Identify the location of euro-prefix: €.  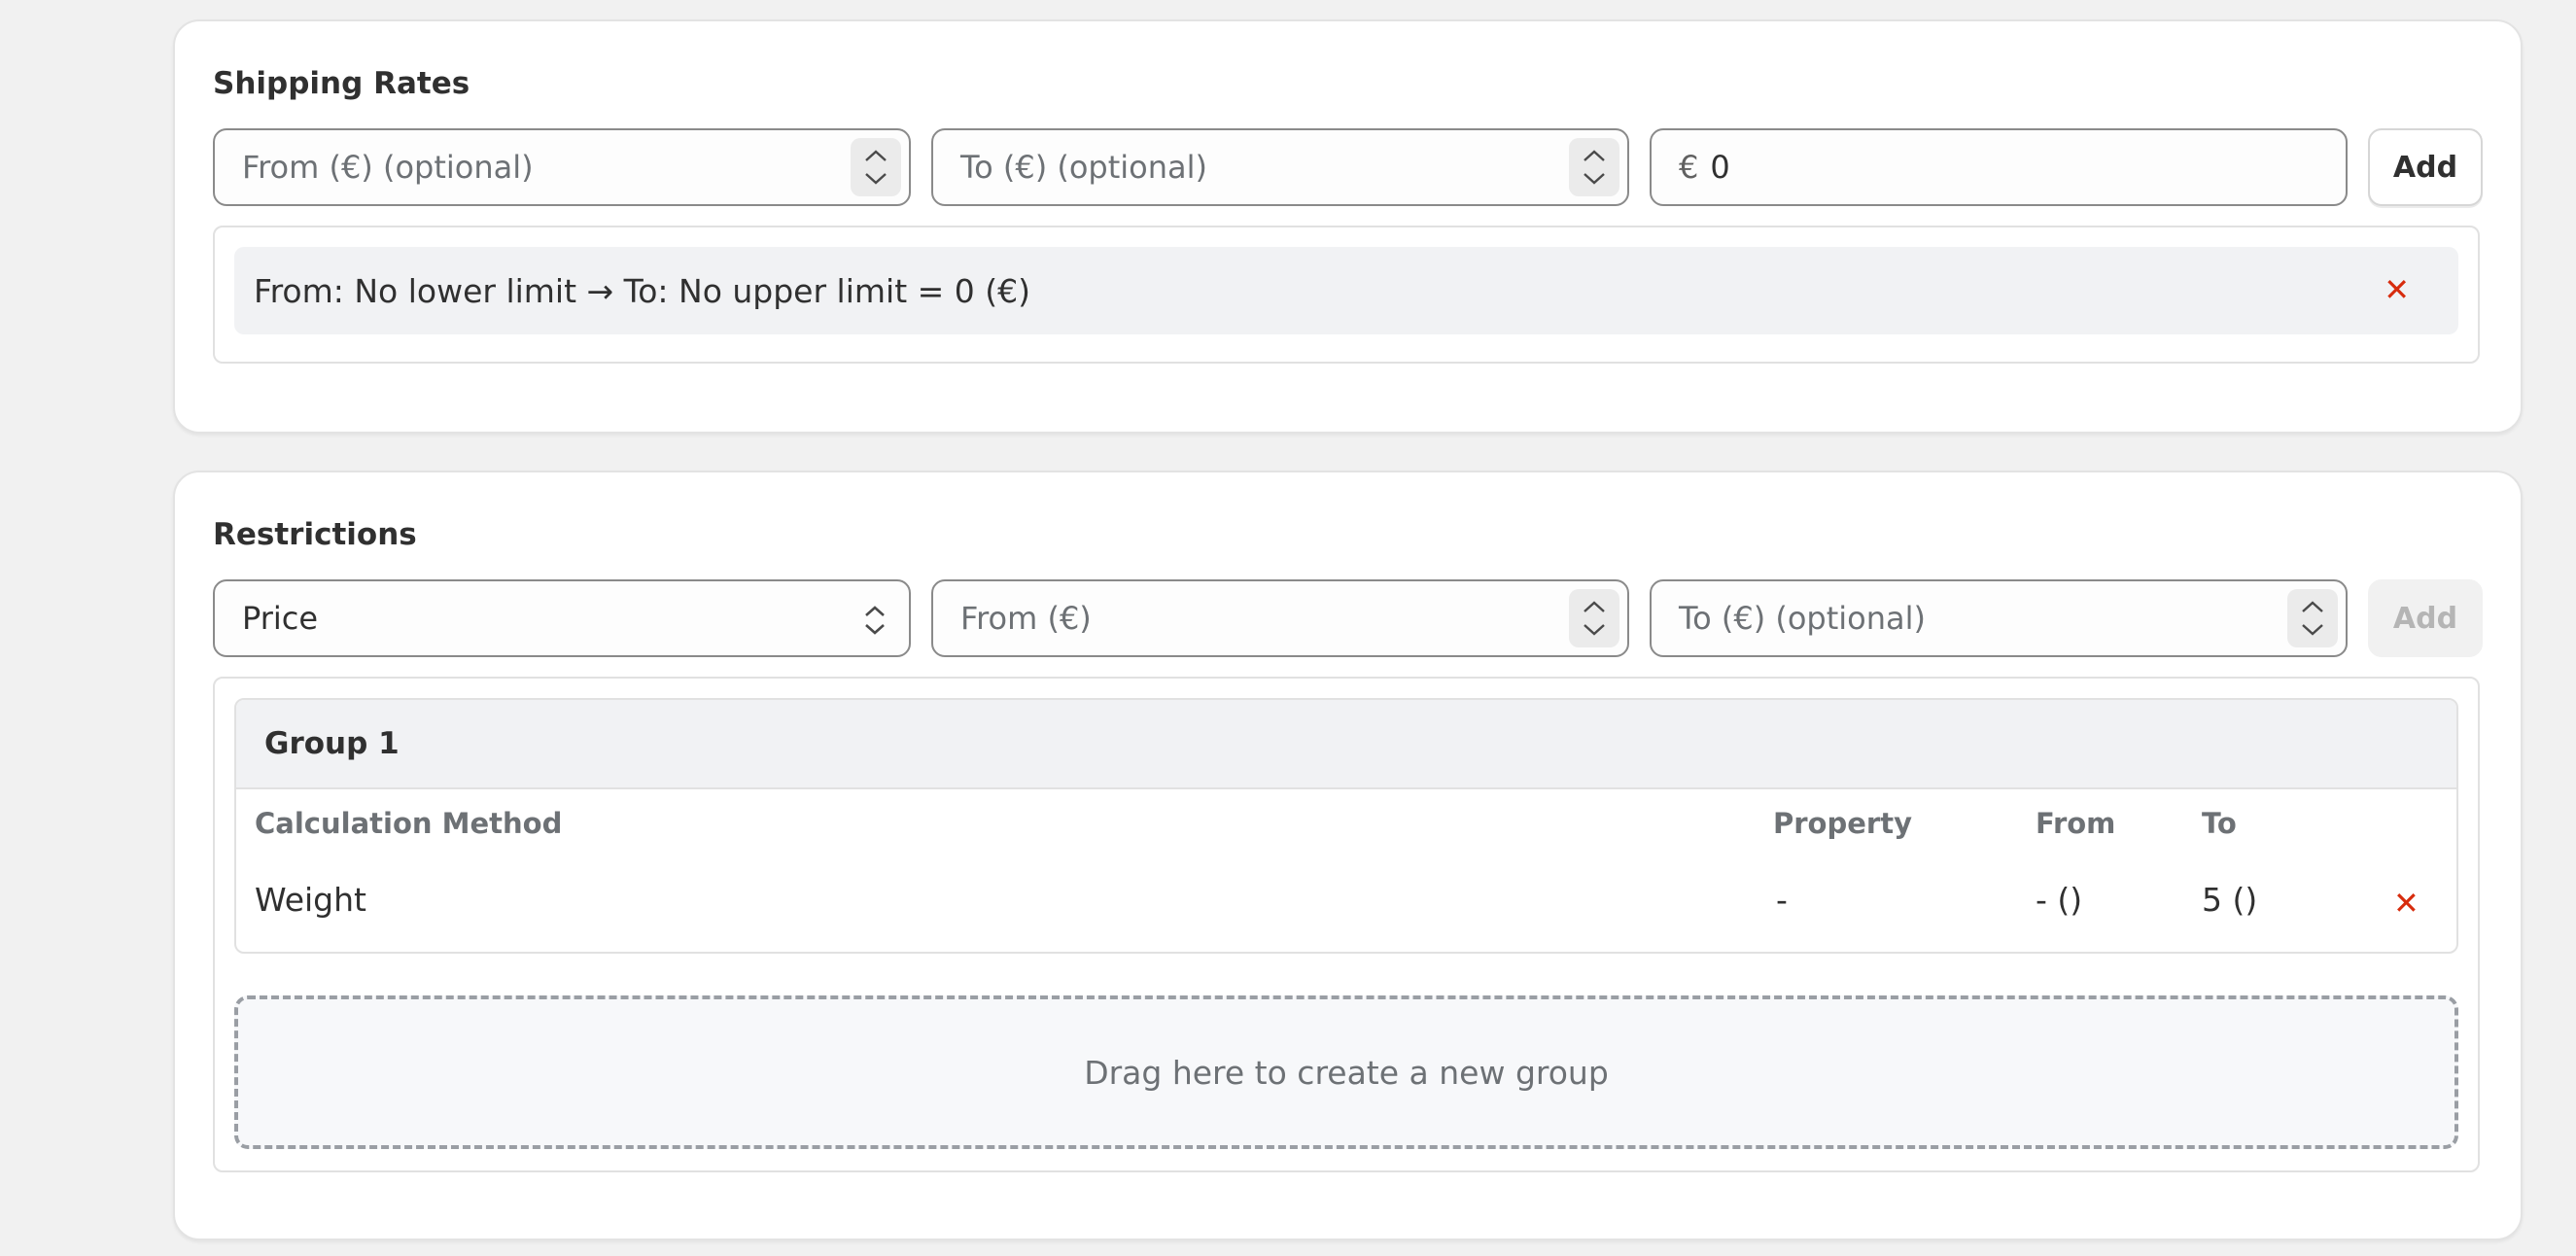
(1689, 167).